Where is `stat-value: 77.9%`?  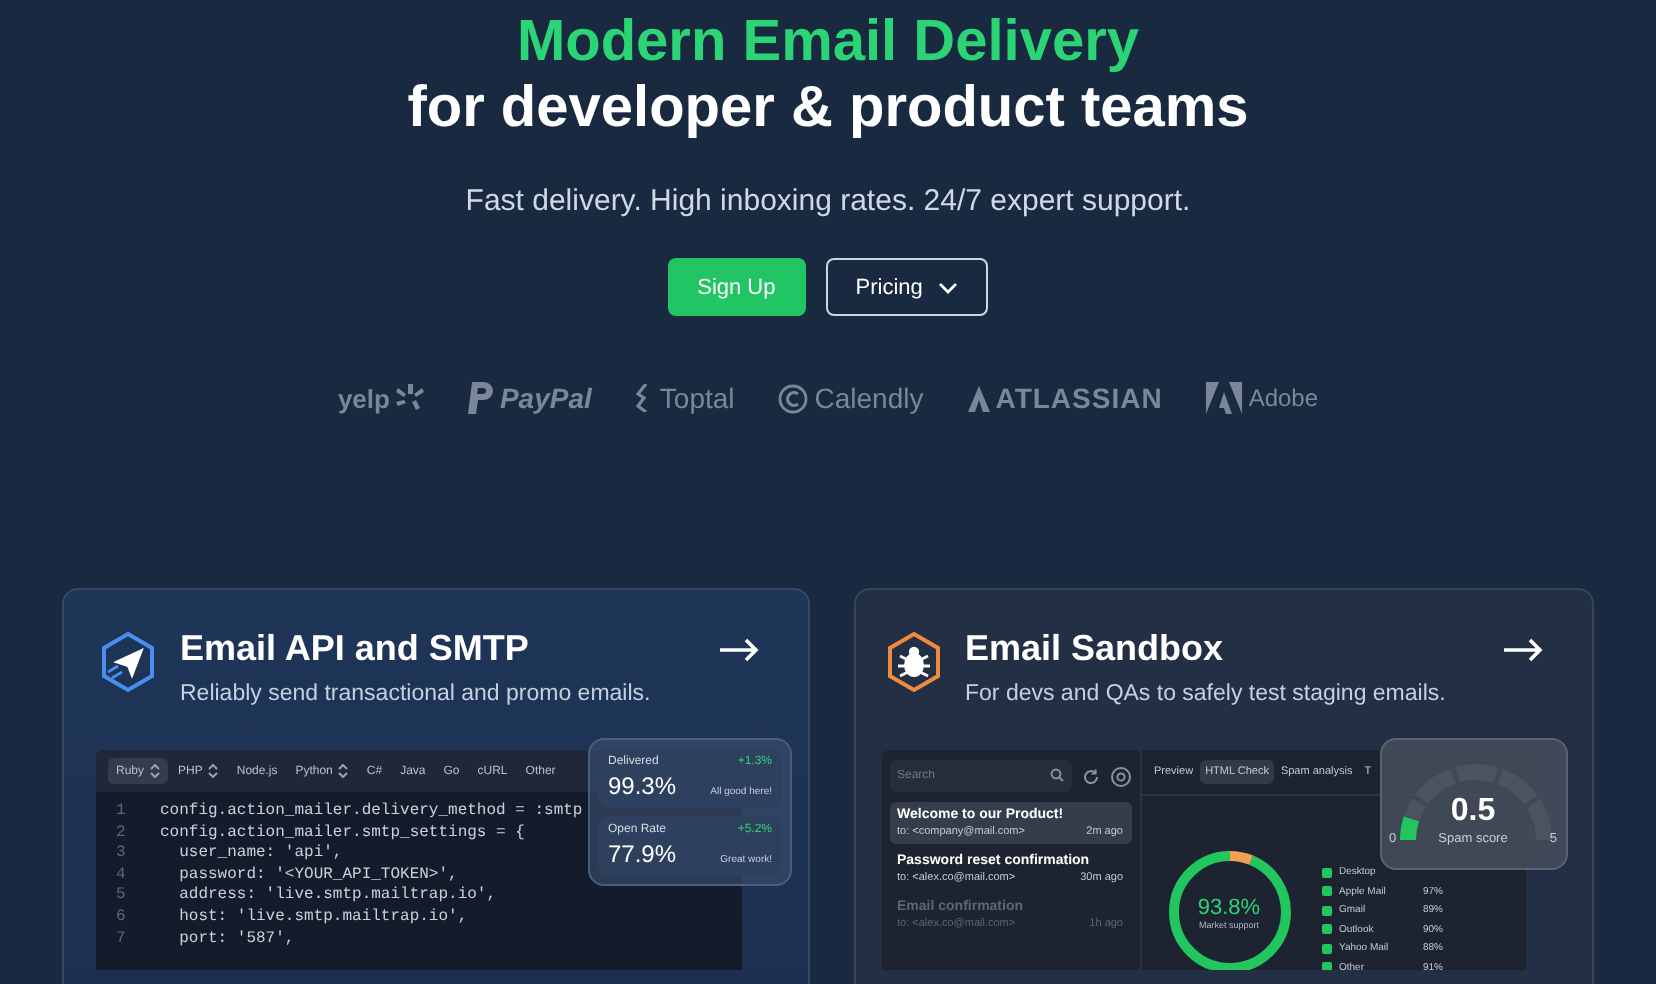 stat-value: 77.9% is located at coordinates (642, 854).